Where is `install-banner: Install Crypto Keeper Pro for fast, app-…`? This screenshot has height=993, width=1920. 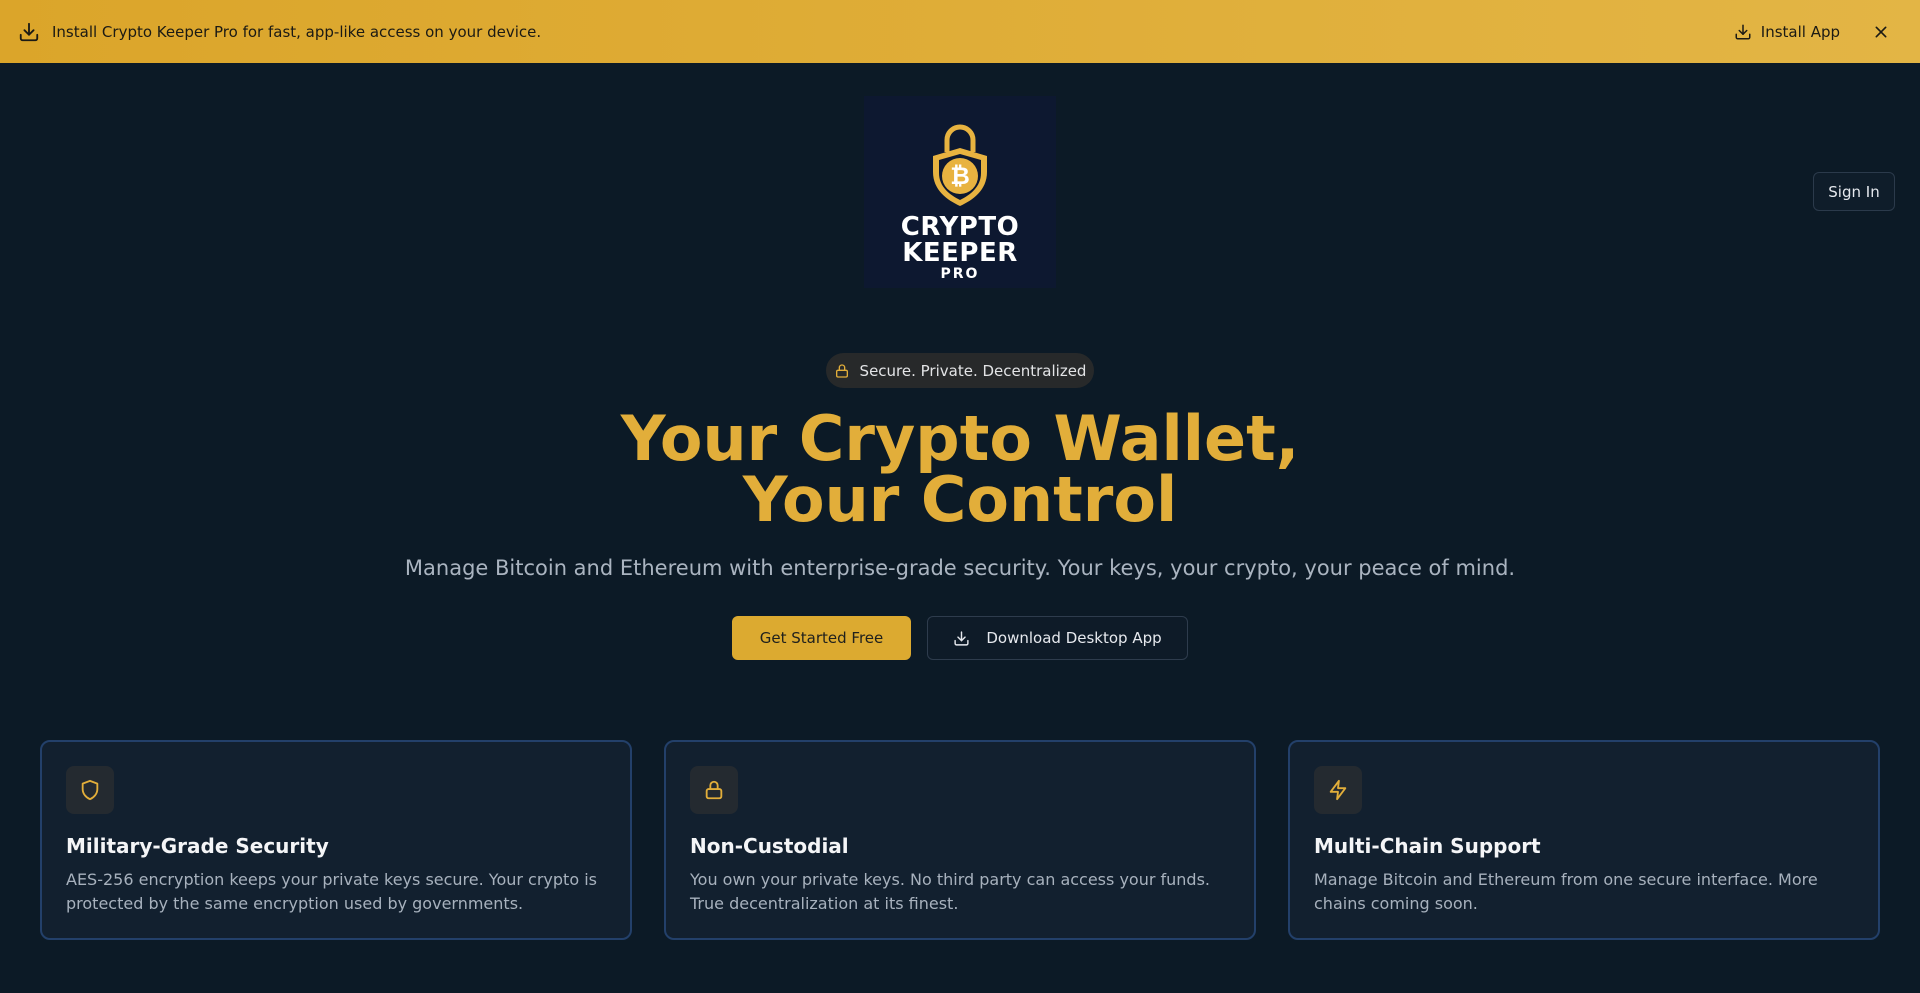 install-banner: Install Crypto Keeper Pro for fast, app-… is located at coordinates (960, 31).